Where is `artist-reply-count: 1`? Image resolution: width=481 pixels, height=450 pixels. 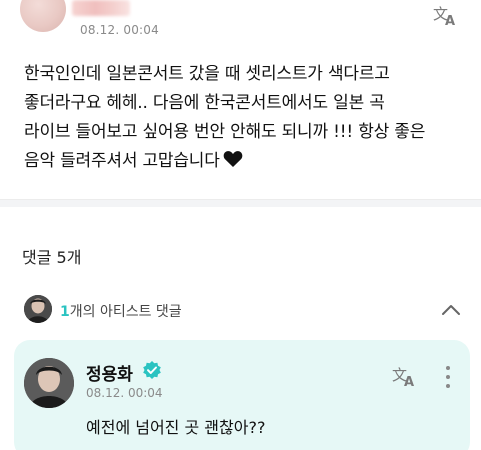
artist-reply-count: 1 is located at coordinates (65, 312).